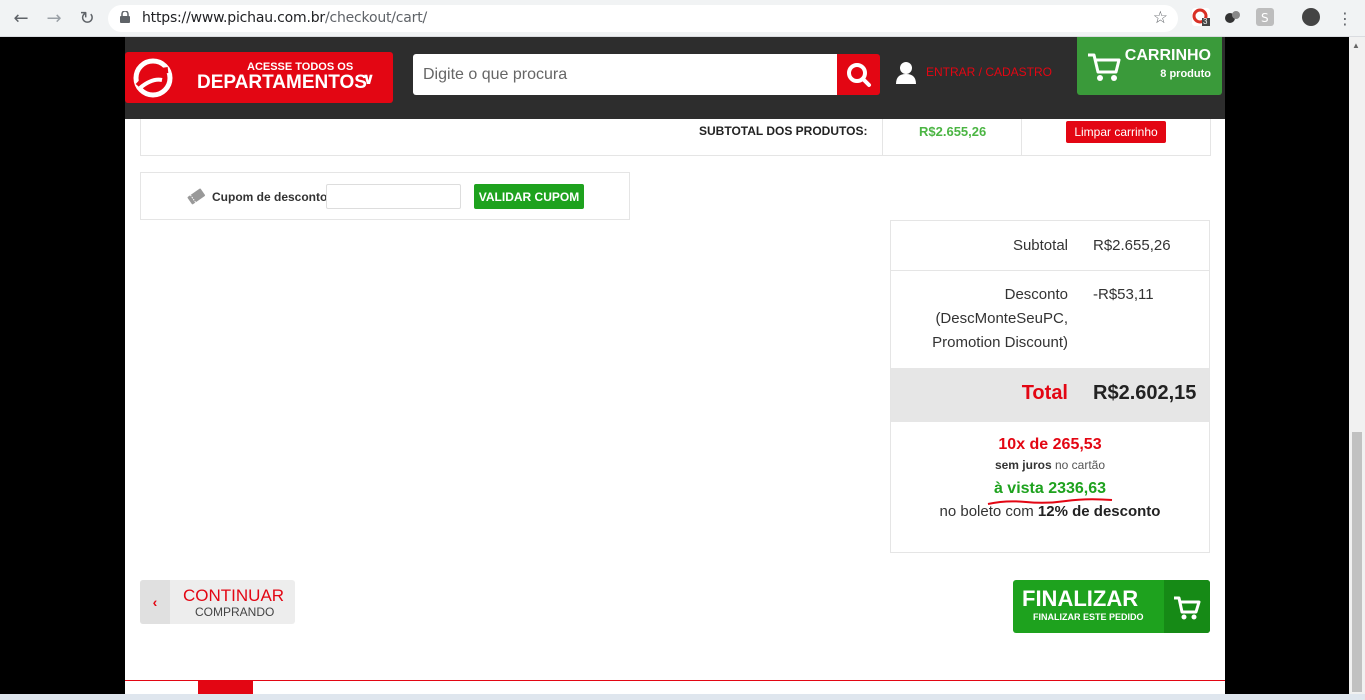 The width and height of the screenshot is (1365, 700). What do you see at coordinates (1044, 393) in the screenshot?
I see `grand-total-label: Total` at bounding box center [1044, 393].